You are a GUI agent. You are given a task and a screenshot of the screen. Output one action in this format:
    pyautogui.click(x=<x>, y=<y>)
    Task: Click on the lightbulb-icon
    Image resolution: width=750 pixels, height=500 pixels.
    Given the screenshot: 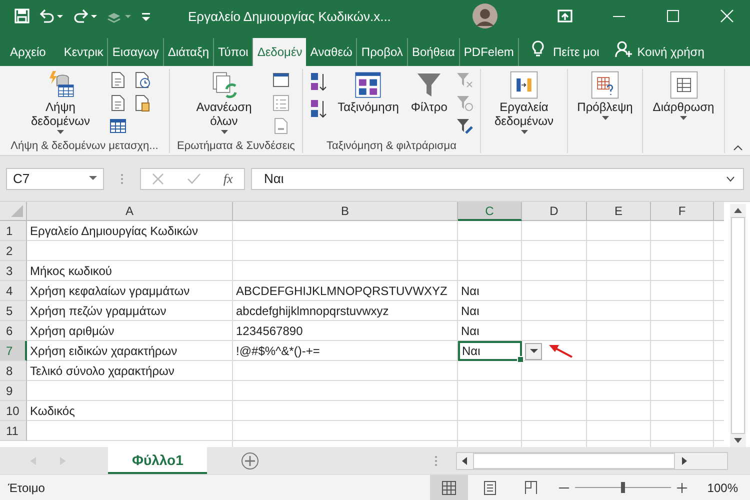 What is the action you would take?
    pyautogui.click(x=537, y=49)
    